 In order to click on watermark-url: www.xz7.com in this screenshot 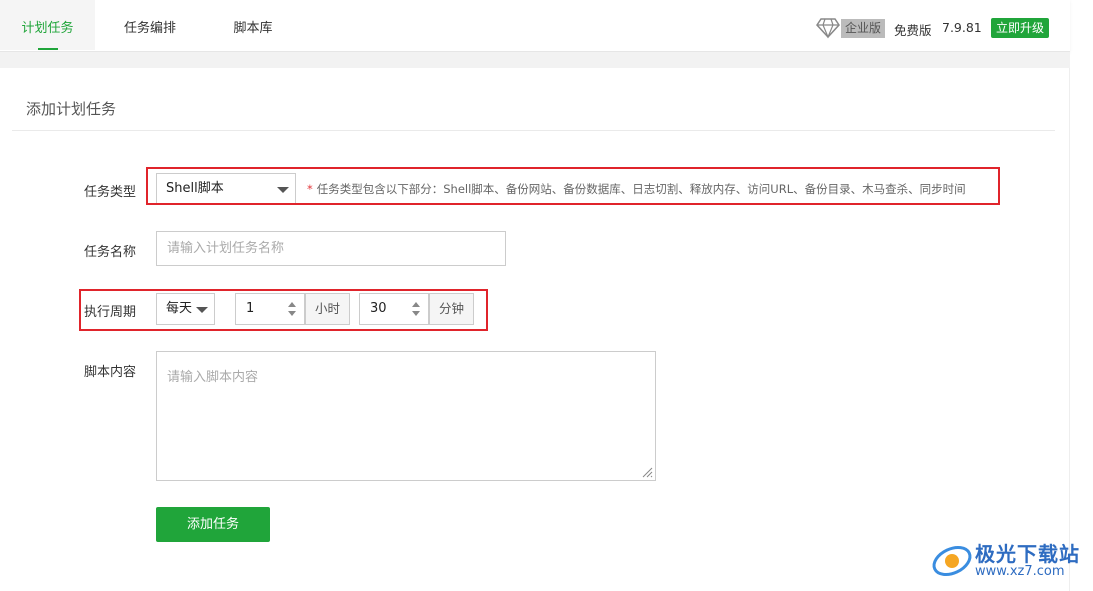, I will do `click(1020, 571)`.